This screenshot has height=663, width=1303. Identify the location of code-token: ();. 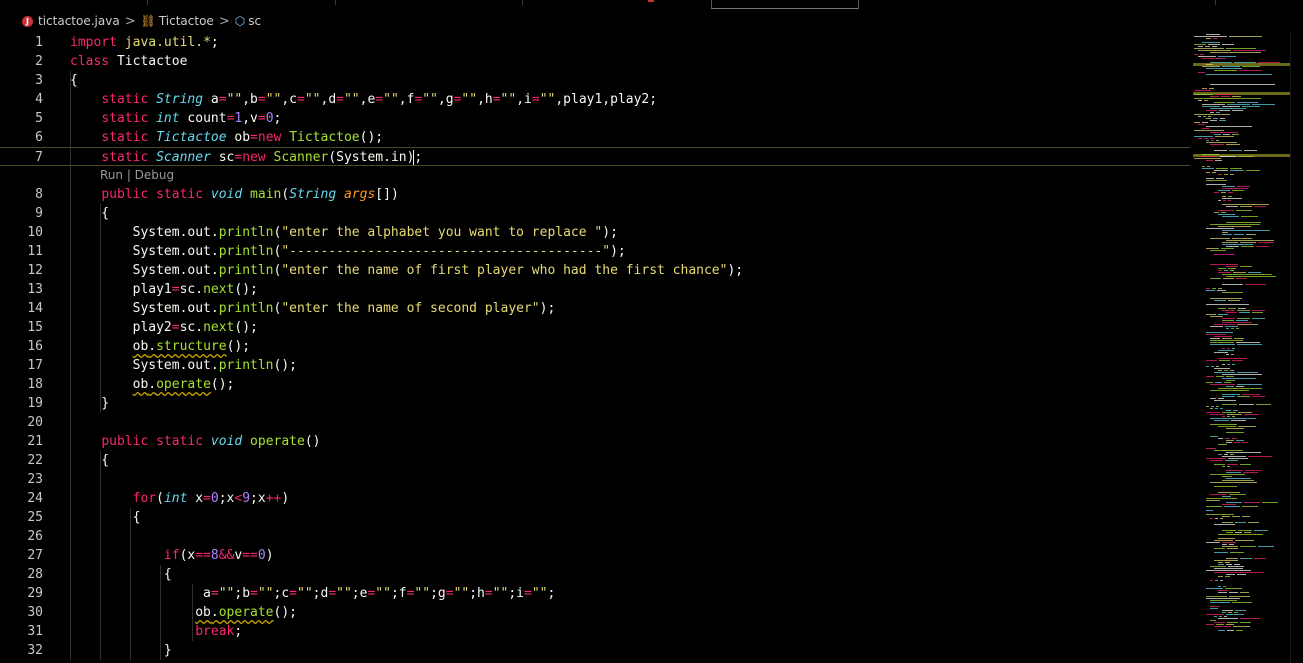
(222, 384).